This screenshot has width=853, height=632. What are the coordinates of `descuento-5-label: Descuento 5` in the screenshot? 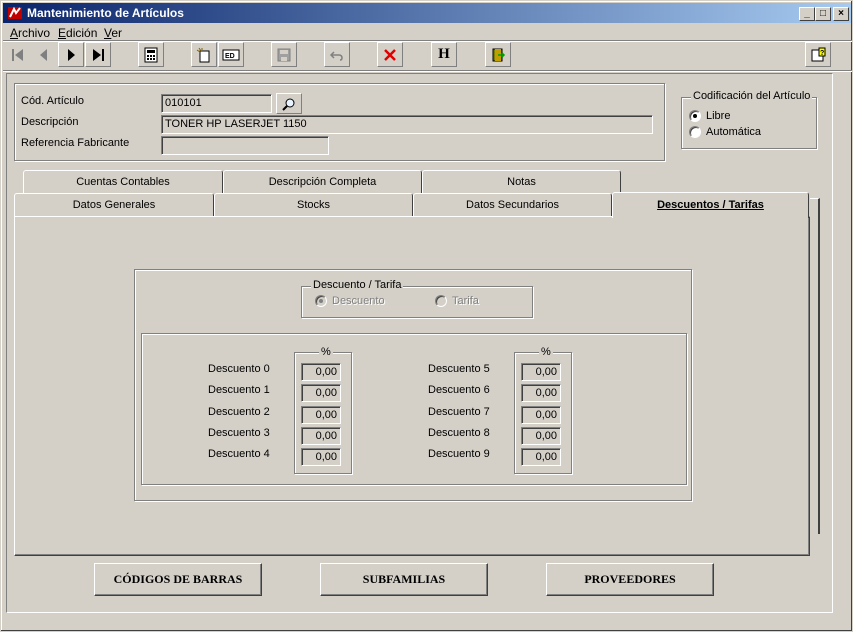 It's located at (459, 369).